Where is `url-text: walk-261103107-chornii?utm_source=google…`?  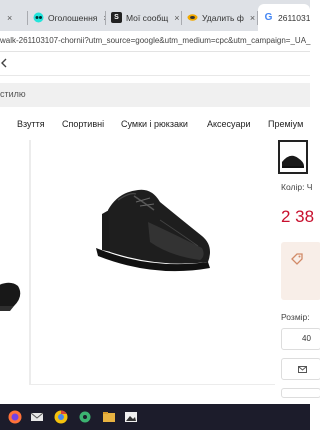 url-text: walk-261103107-chornii?utm_source=google… is located at coordinates (155, 40).